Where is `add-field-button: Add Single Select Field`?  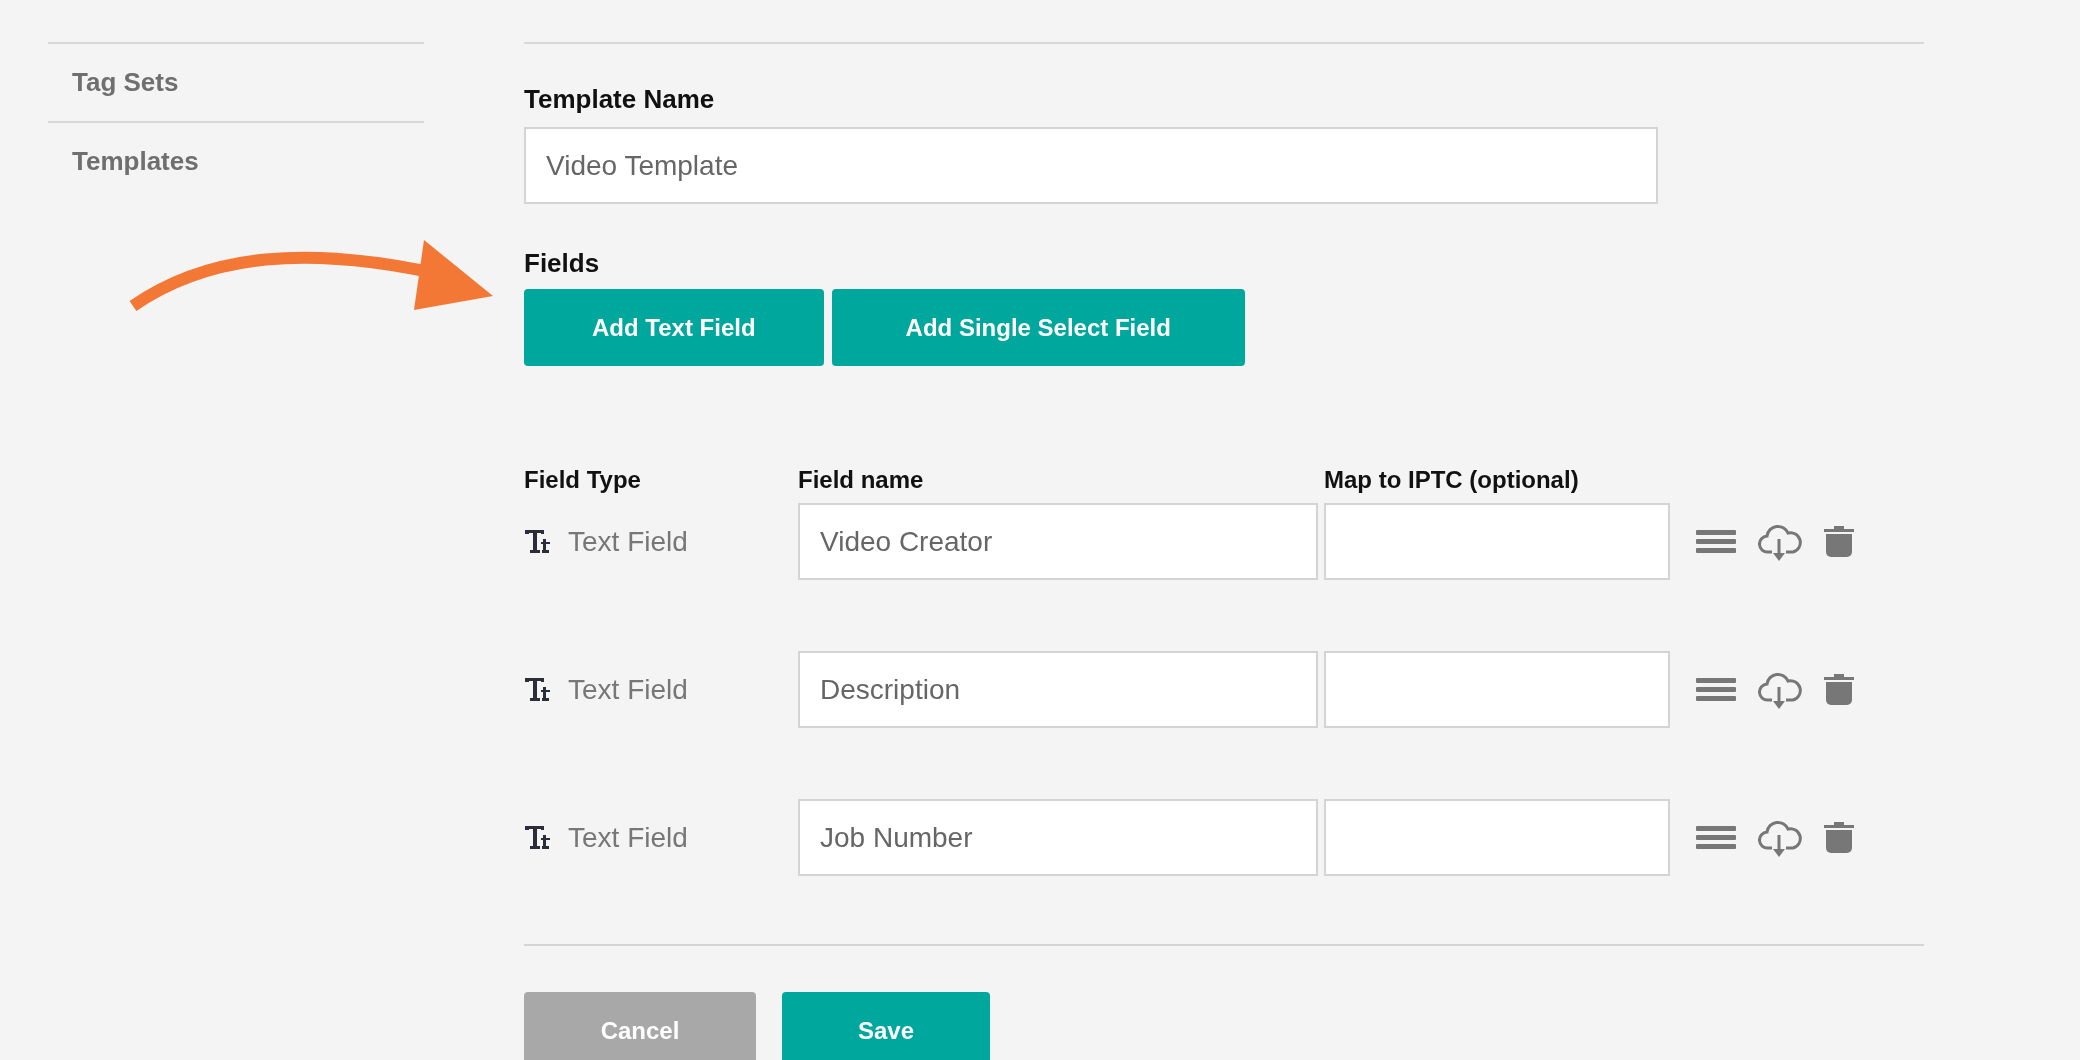 add-field-button: Add Single Select Field is located at coordinates (1038, 327).